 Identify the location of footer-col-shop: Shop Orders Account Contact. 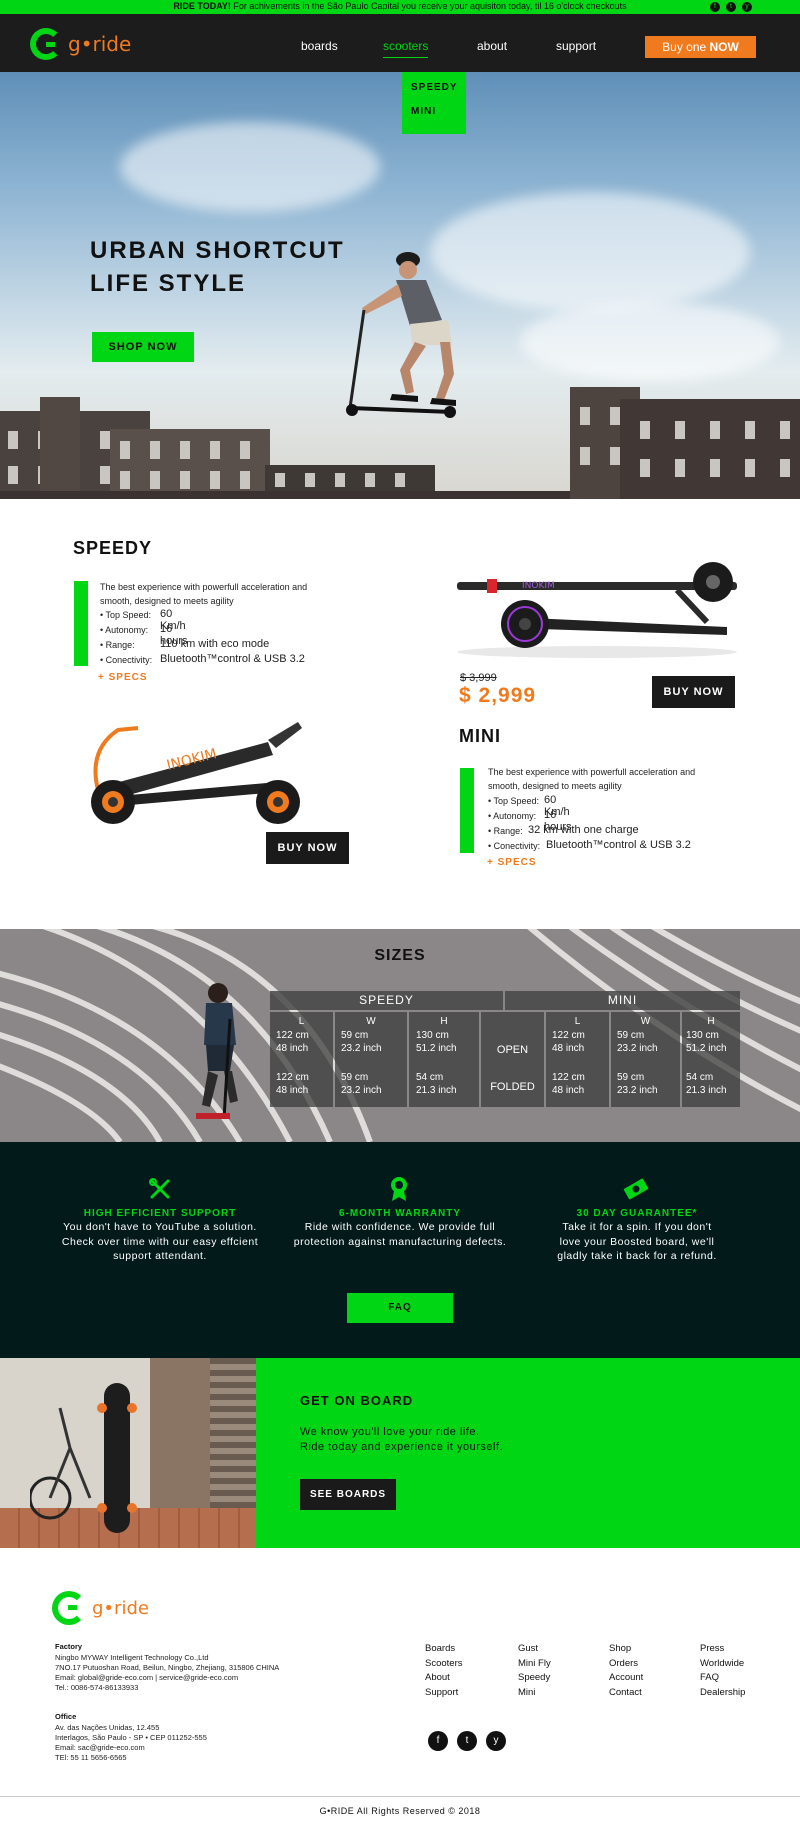
(626, 1671).